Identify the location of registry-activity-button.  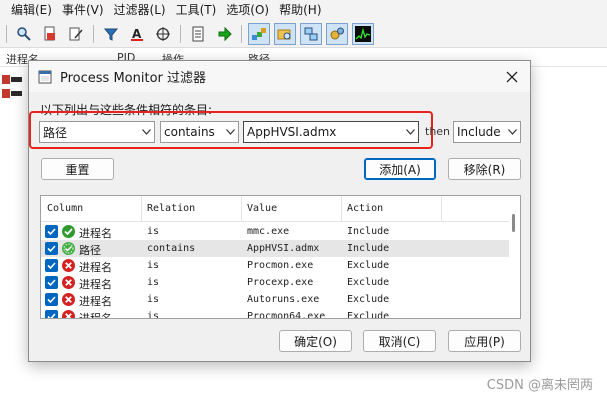
(259, 33).